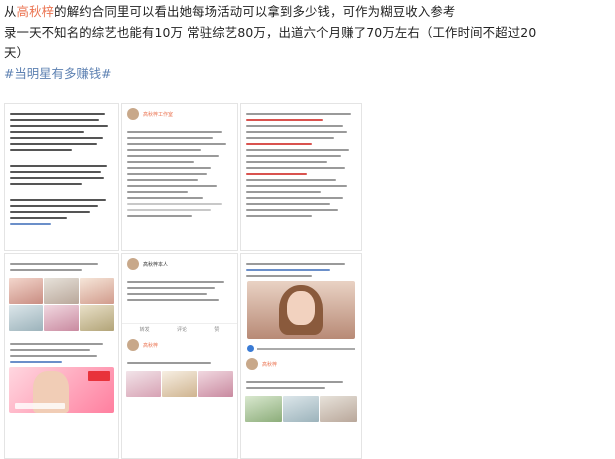 This screenshot has height=459, width=615. Describe the element at coordinates (301, 356) in the screenshot. I see `weibo-screenshot-video: 高秋梓` at that location.